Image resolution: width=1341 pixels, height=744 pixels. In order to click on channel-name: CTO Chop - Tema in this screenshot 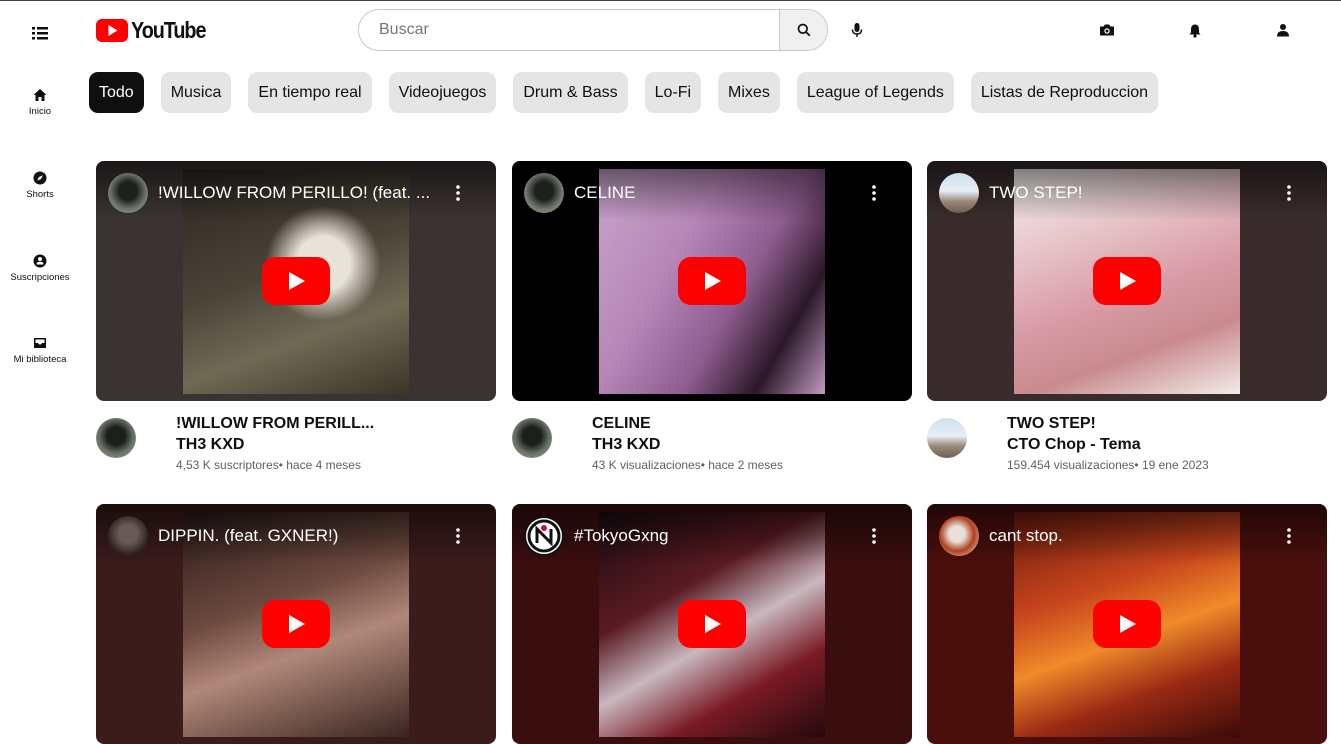, I will do `click(1074, 445)`.